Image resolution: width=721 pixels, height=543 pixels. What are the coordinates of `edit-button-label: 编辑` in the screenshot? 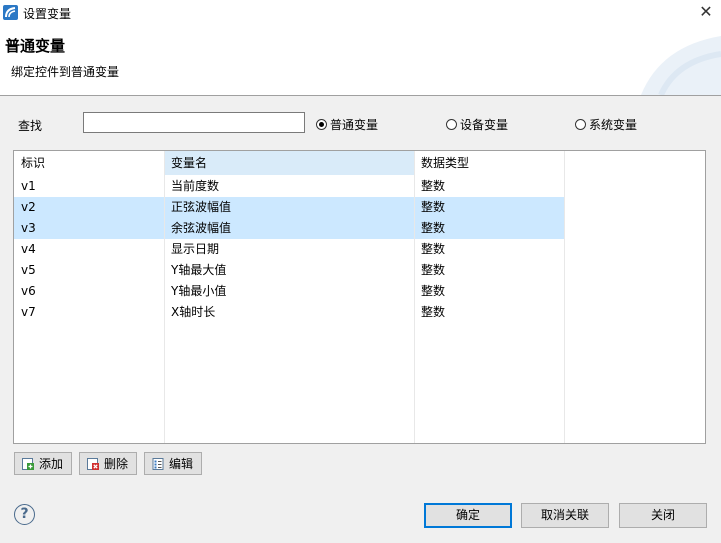 It's located at (181, 464).